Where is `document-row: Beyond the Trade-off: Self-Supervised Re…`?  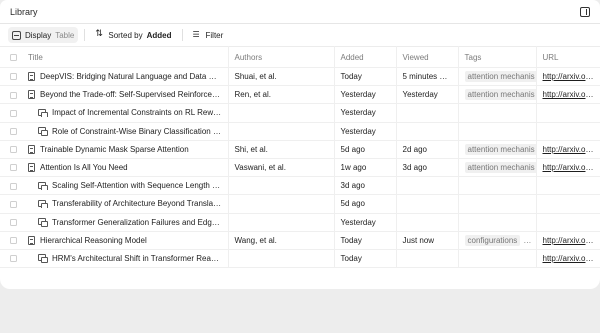
document-row: Beyond the Trade-off: Self-Supervised Re… is located at coordinates (300, 95).